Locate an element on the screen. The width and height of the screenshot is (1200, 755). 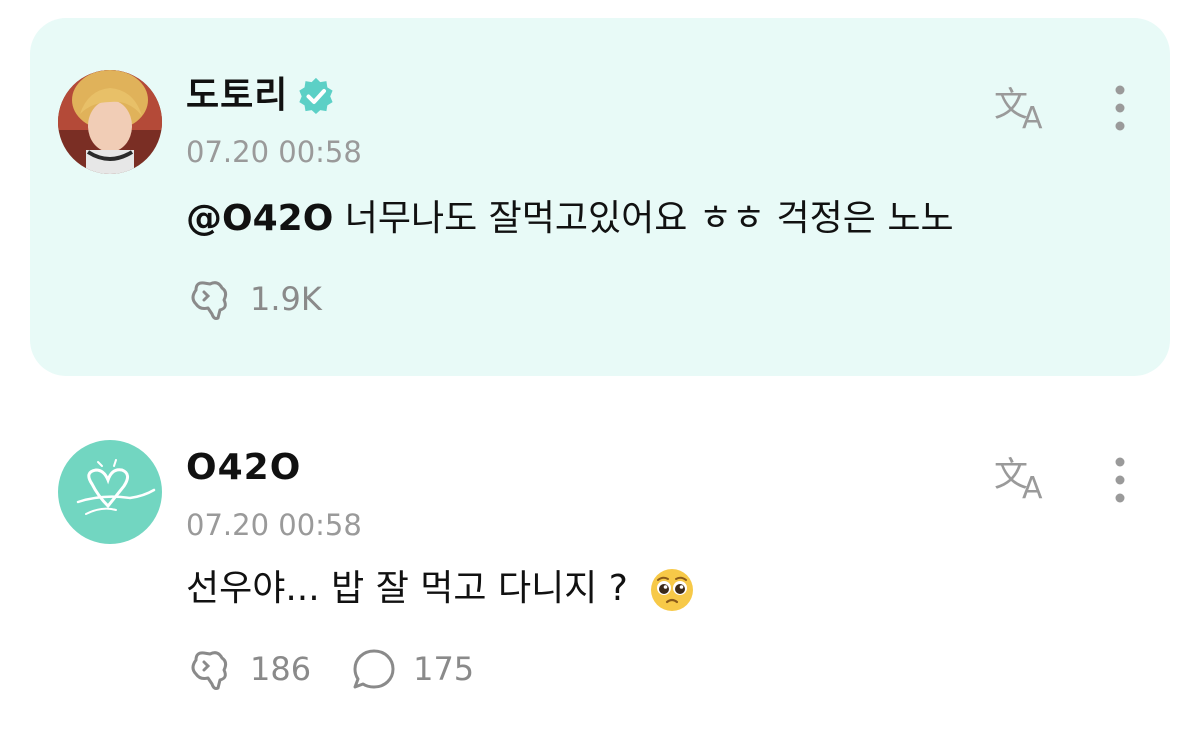
reply-like-count: 1.9K is located at coordinates (286, 299).